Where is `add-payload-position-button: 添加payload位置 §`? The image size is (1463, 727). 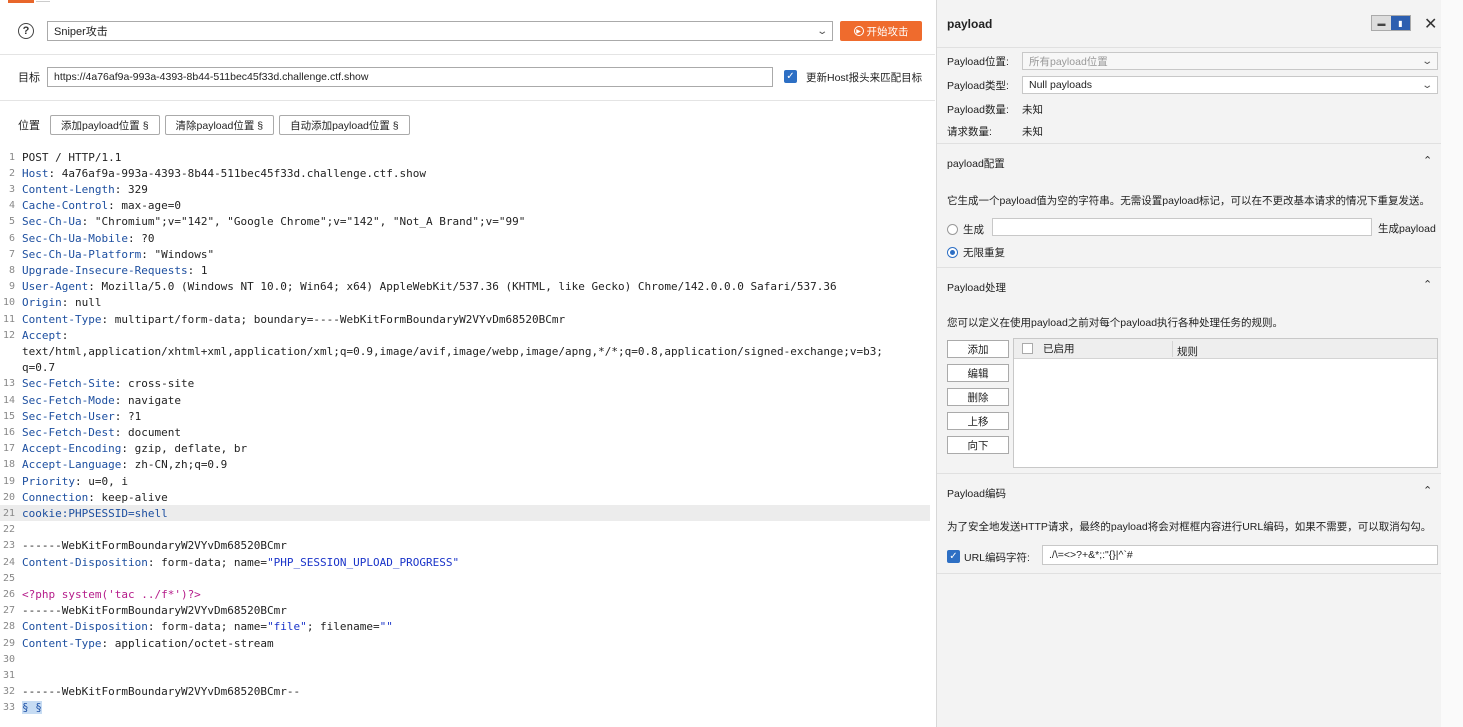 add-payload-position-button: 添加payload位置 § is located at coordinates (105, 125).